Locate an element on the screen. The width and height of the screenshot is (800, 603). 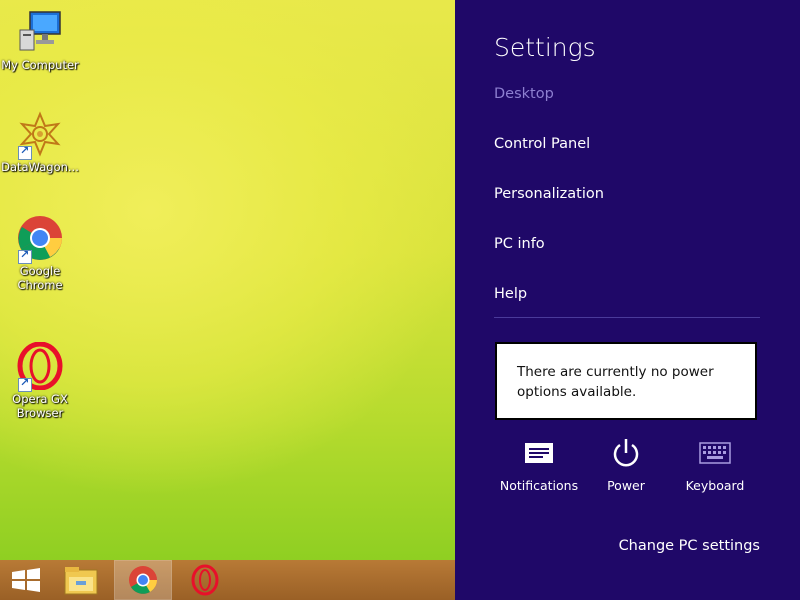
keyboard-button: Keyboard is located at coordinates (715, 464).